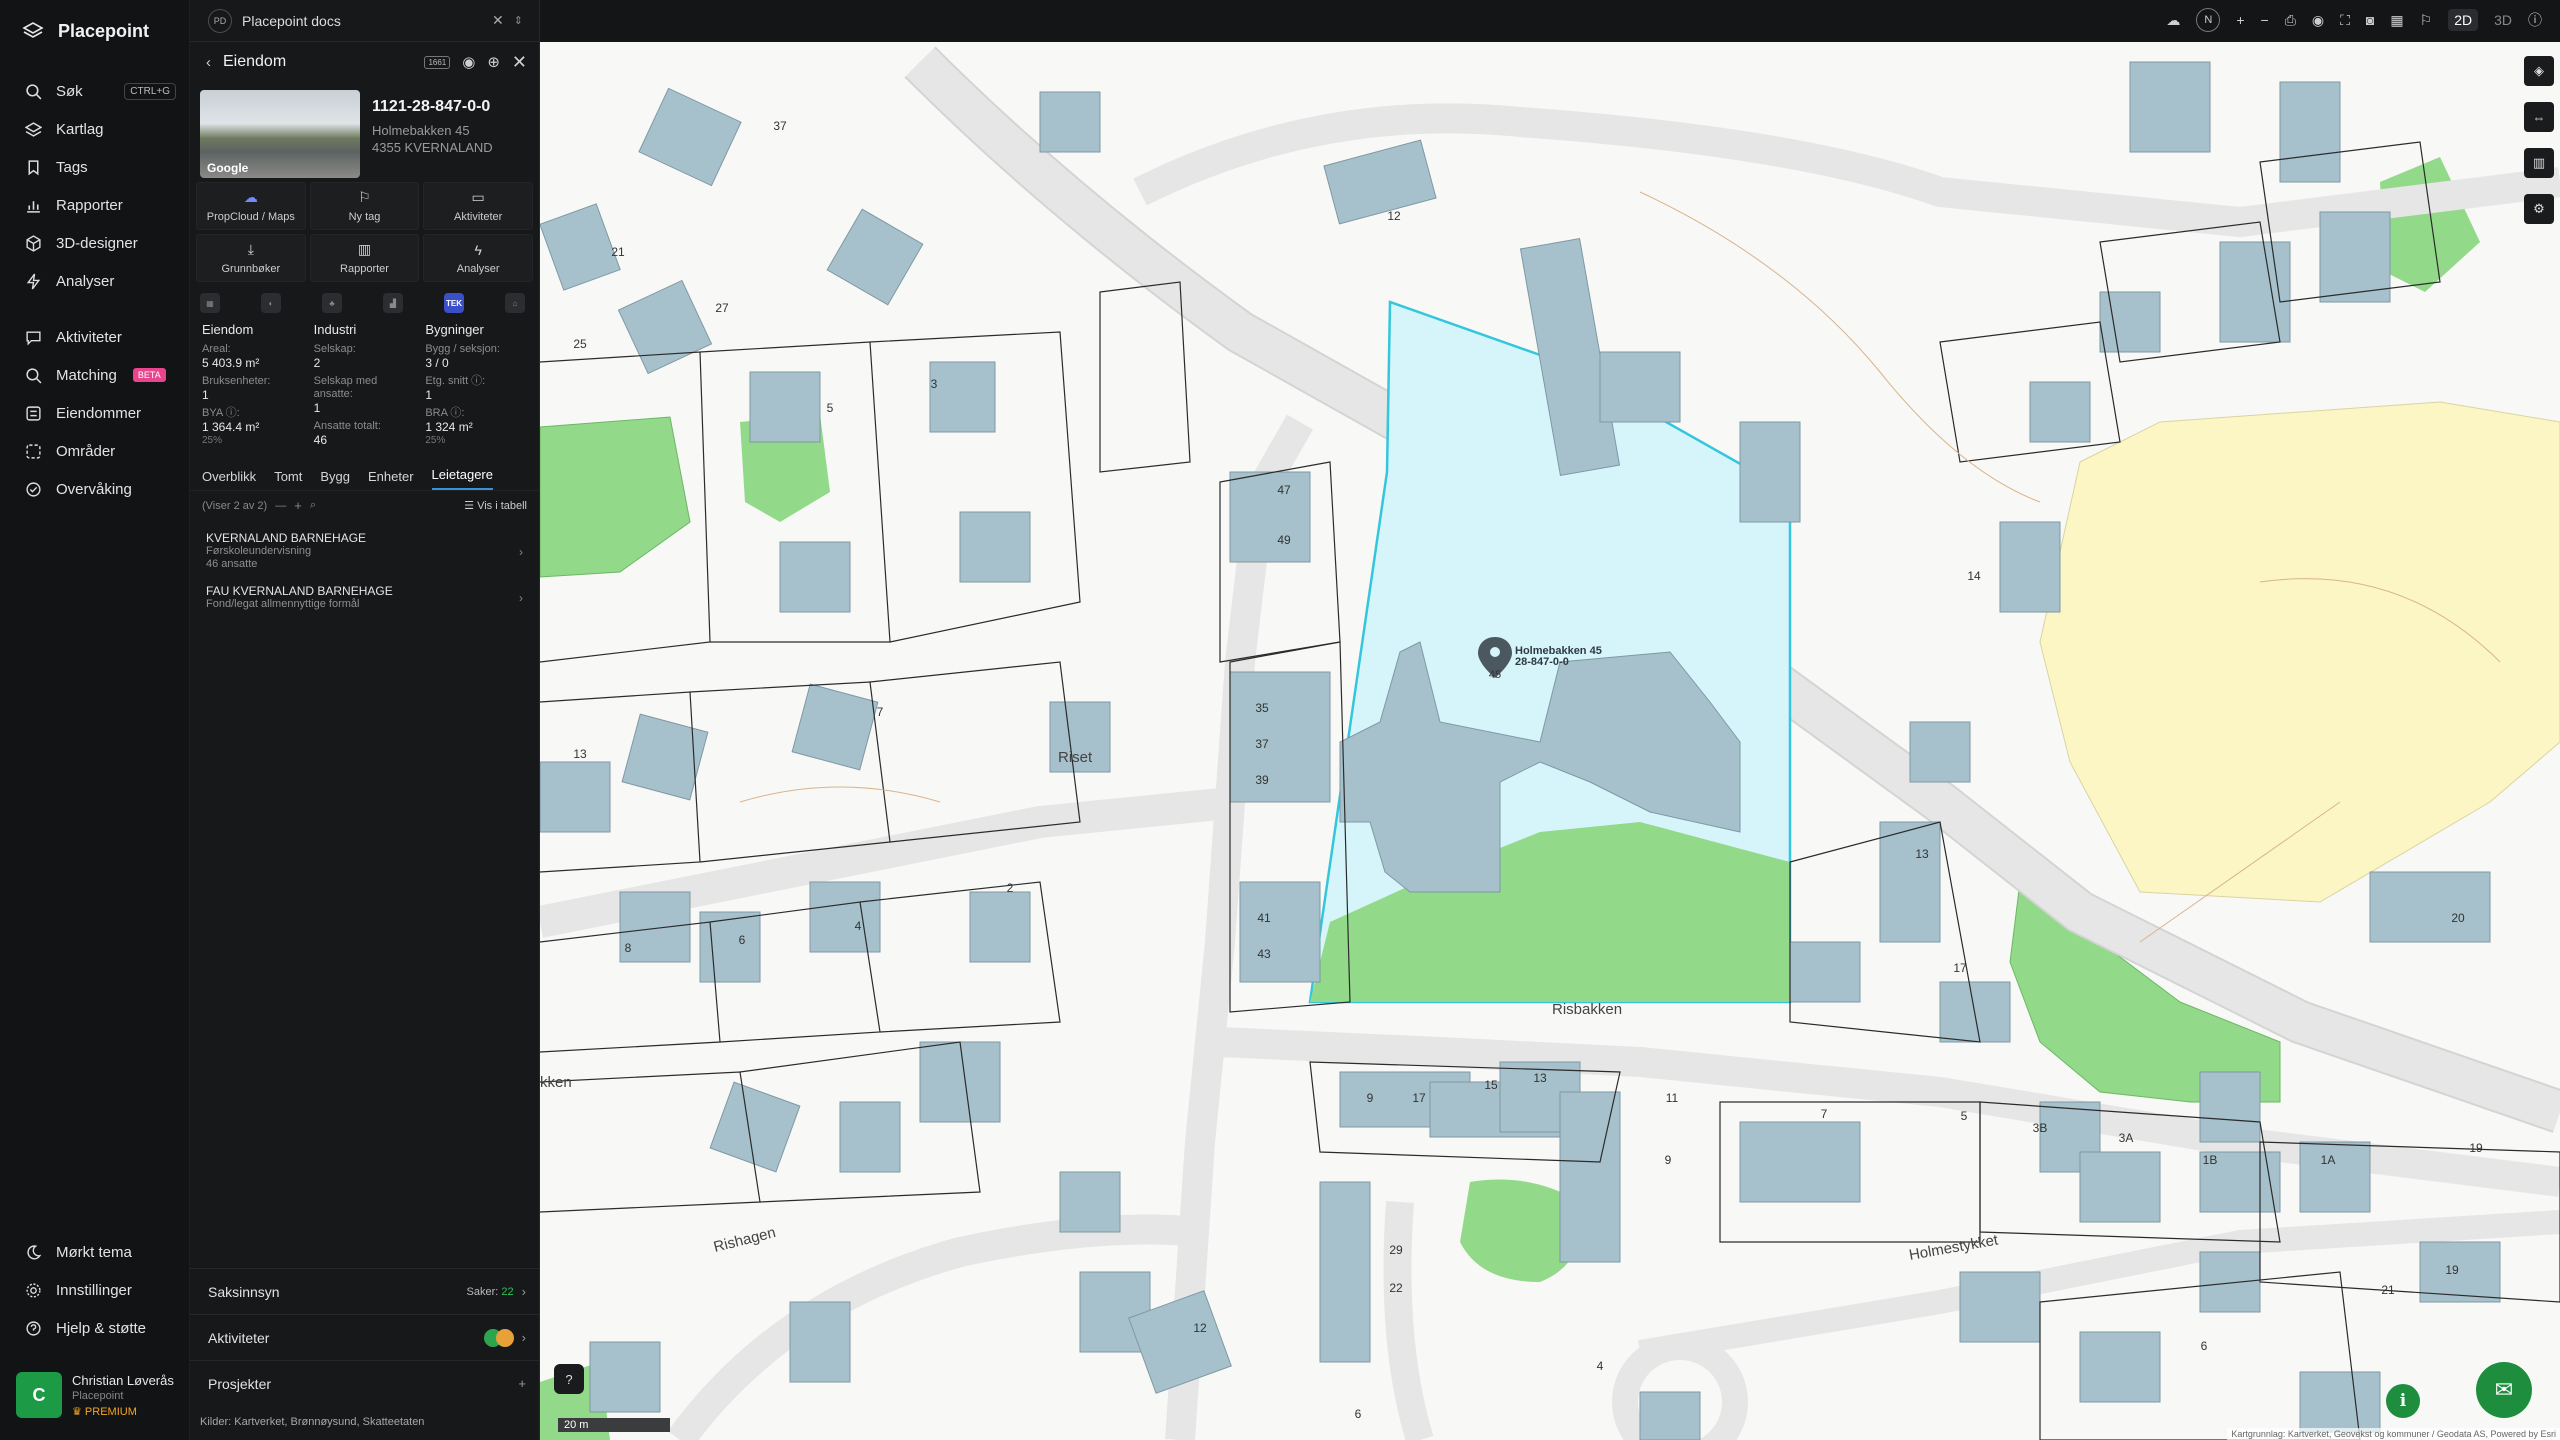 The height and width of the screenshot is (1440, 2560). What do you see at coordinates (95, 91) in the screenshot?
I see `nav-item-search: Søk CTRL+G` at bounding box center [95, 91].